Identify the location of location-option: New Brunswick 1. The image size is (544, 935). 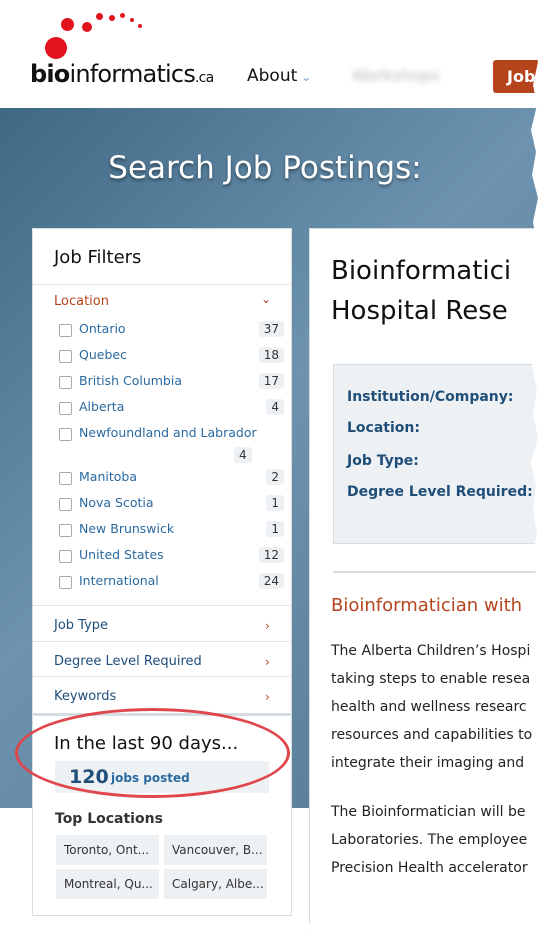
(171, 530).